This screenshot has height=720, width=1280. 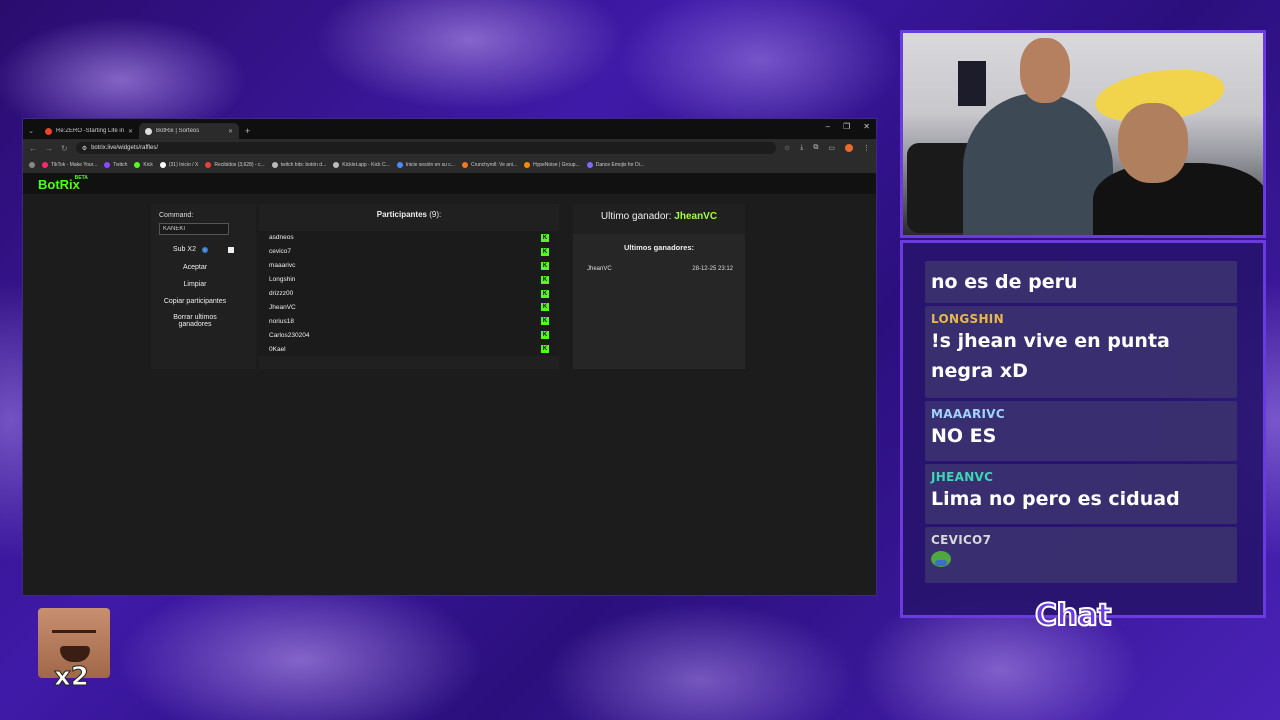 I want to click on tab-botrix: BotRix | Sorteos ✕, so click(x=189, y=131).